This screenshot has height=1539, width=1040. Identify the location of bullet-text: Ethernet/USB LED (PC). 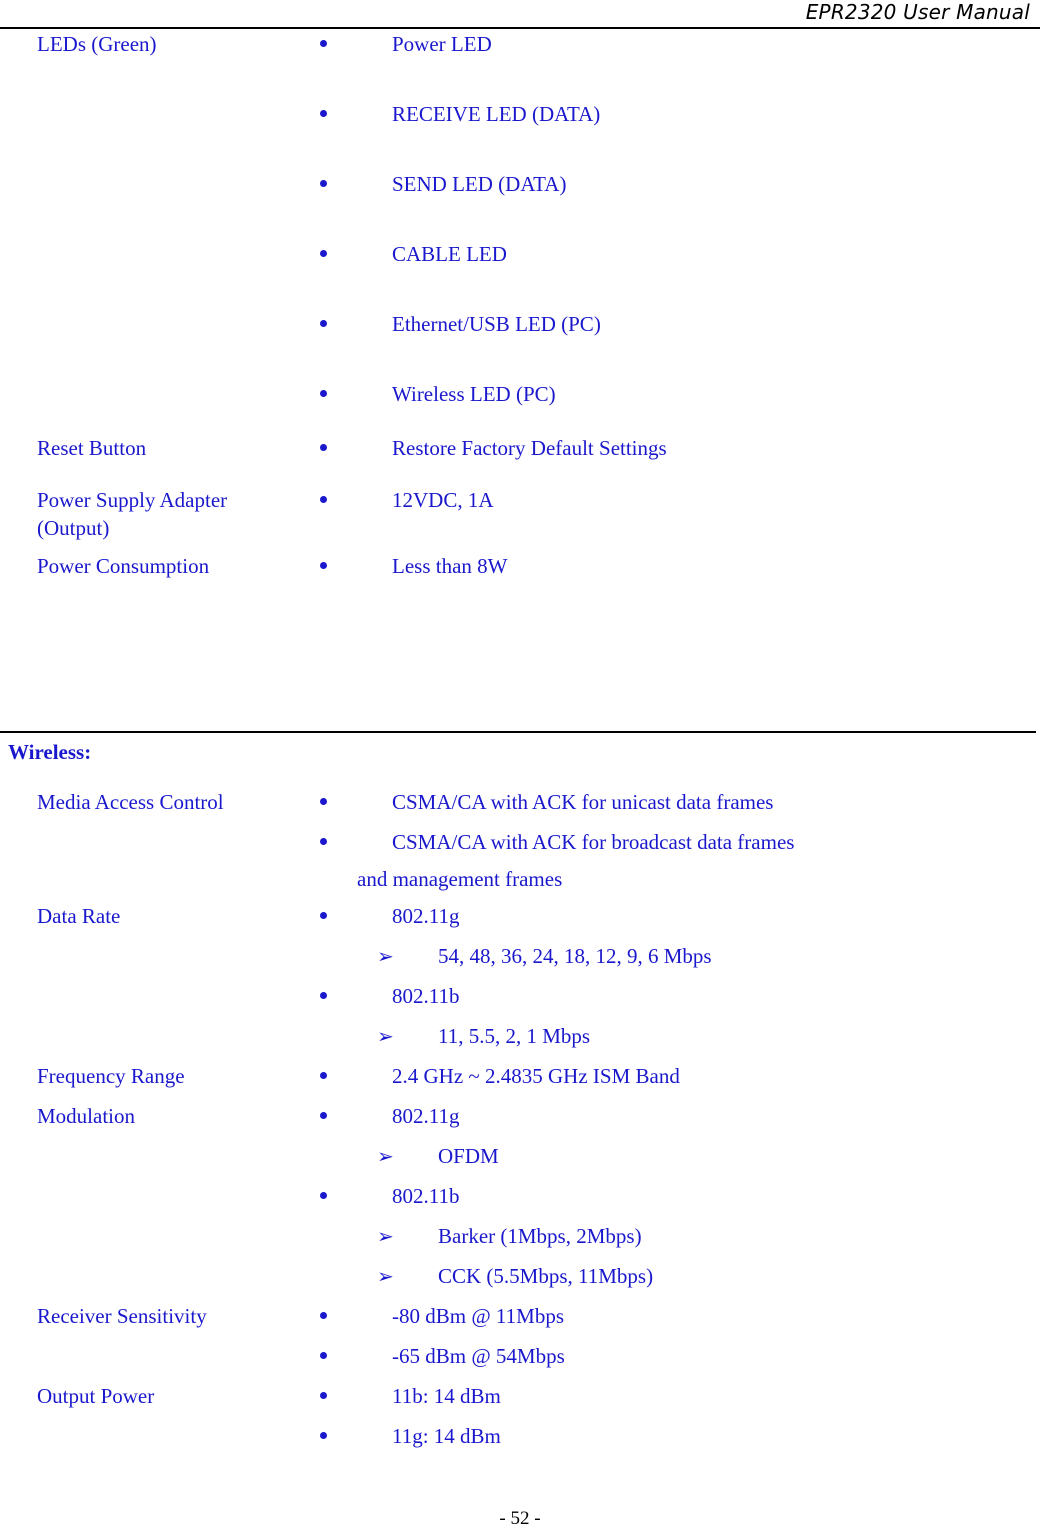
(496, 324).